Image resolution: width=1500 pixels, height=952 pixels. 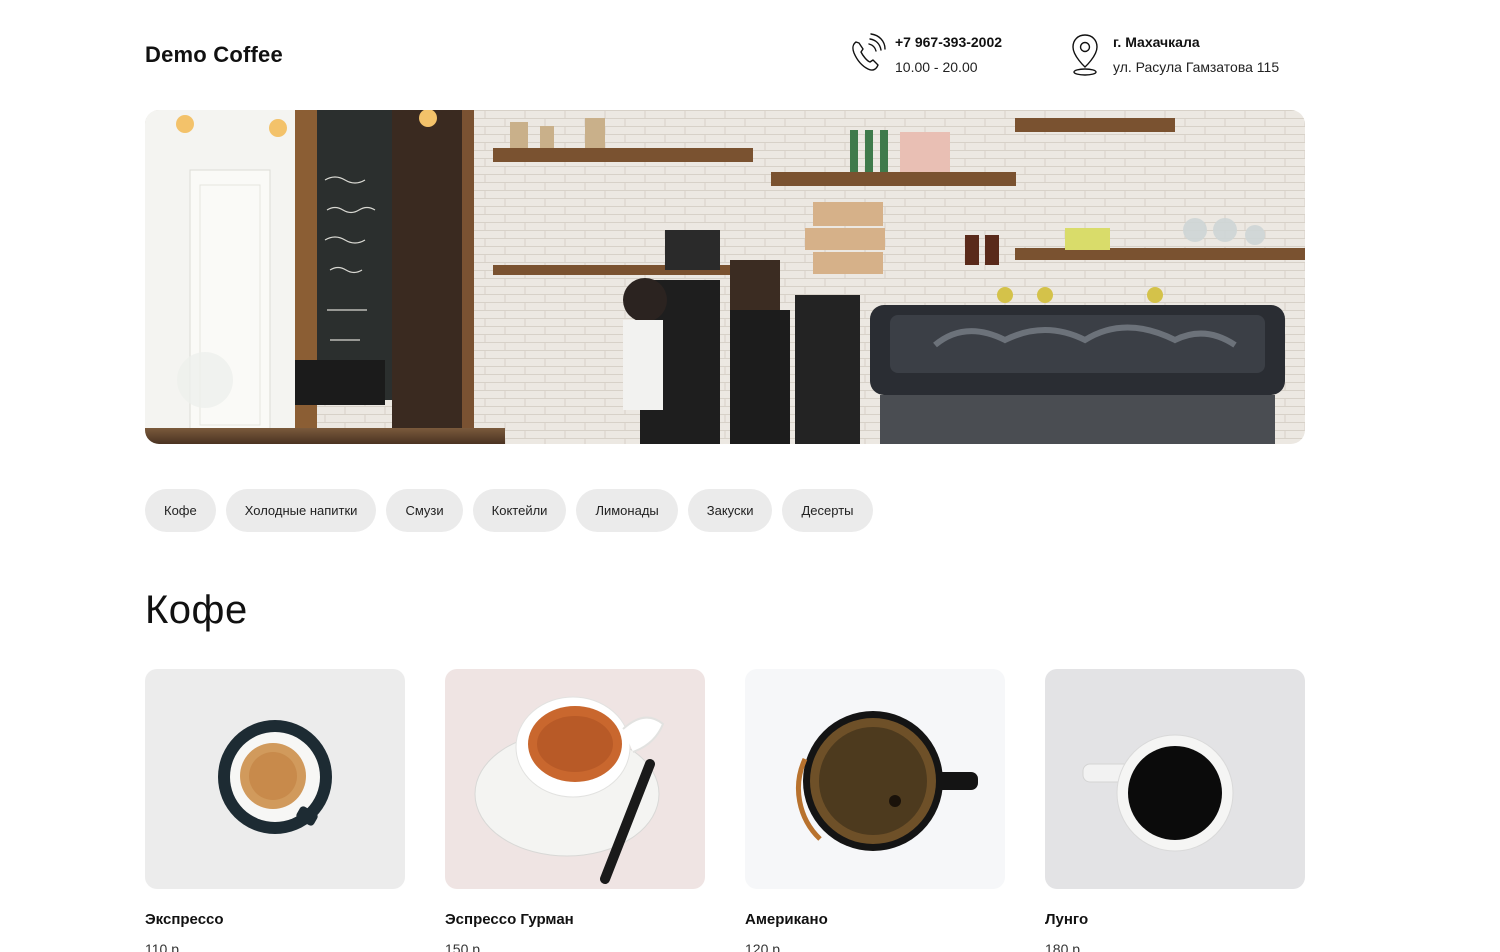 I want to click on category-coffee: Кофе, so click(x=180, y=510).